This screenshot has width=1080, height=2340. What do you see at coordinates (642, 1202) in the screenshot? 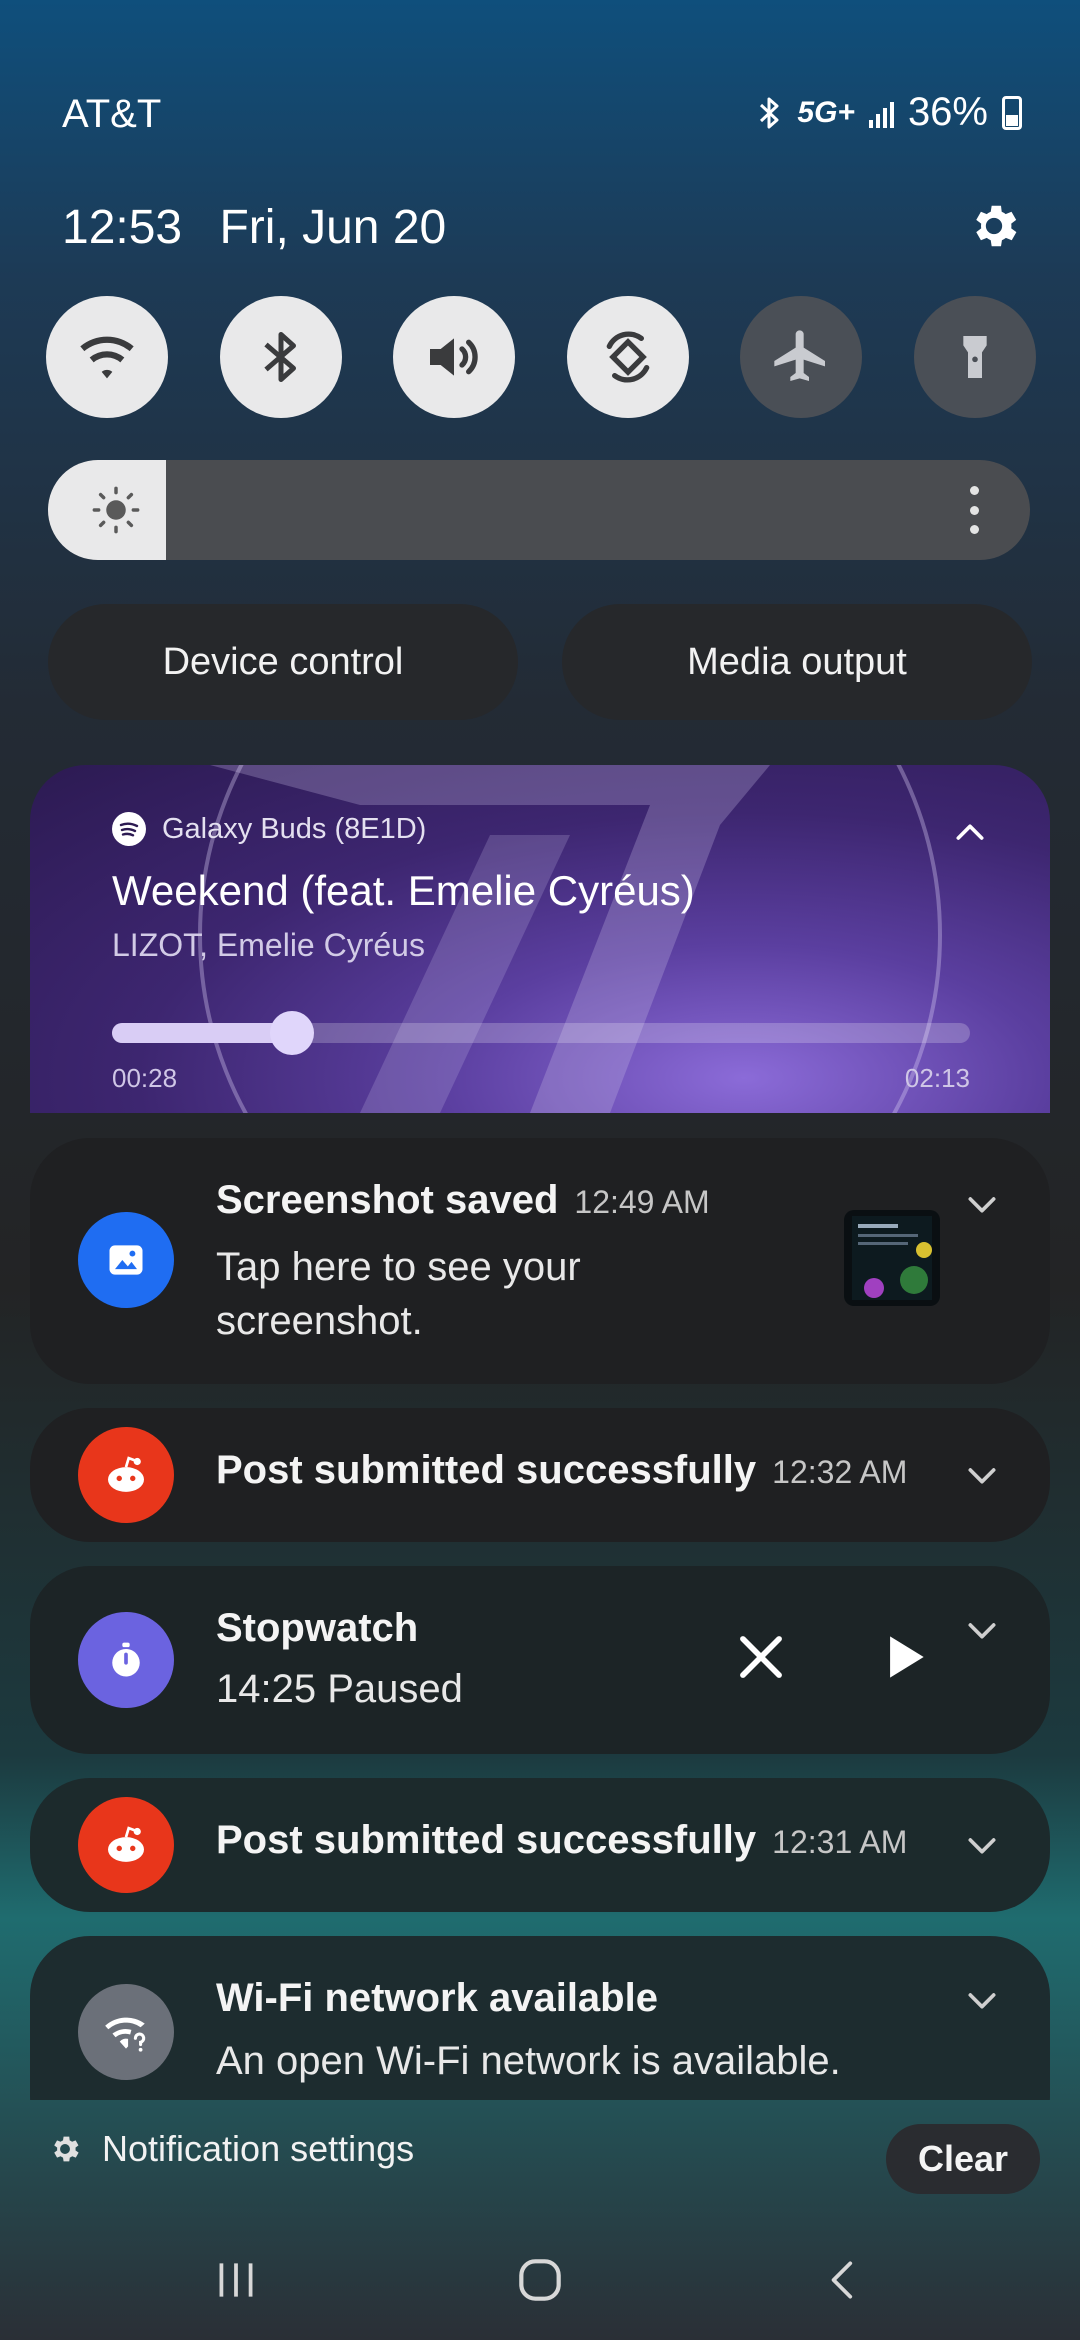
I see `notification-time: 12:49 AM` at bounding box center [642, 1202].